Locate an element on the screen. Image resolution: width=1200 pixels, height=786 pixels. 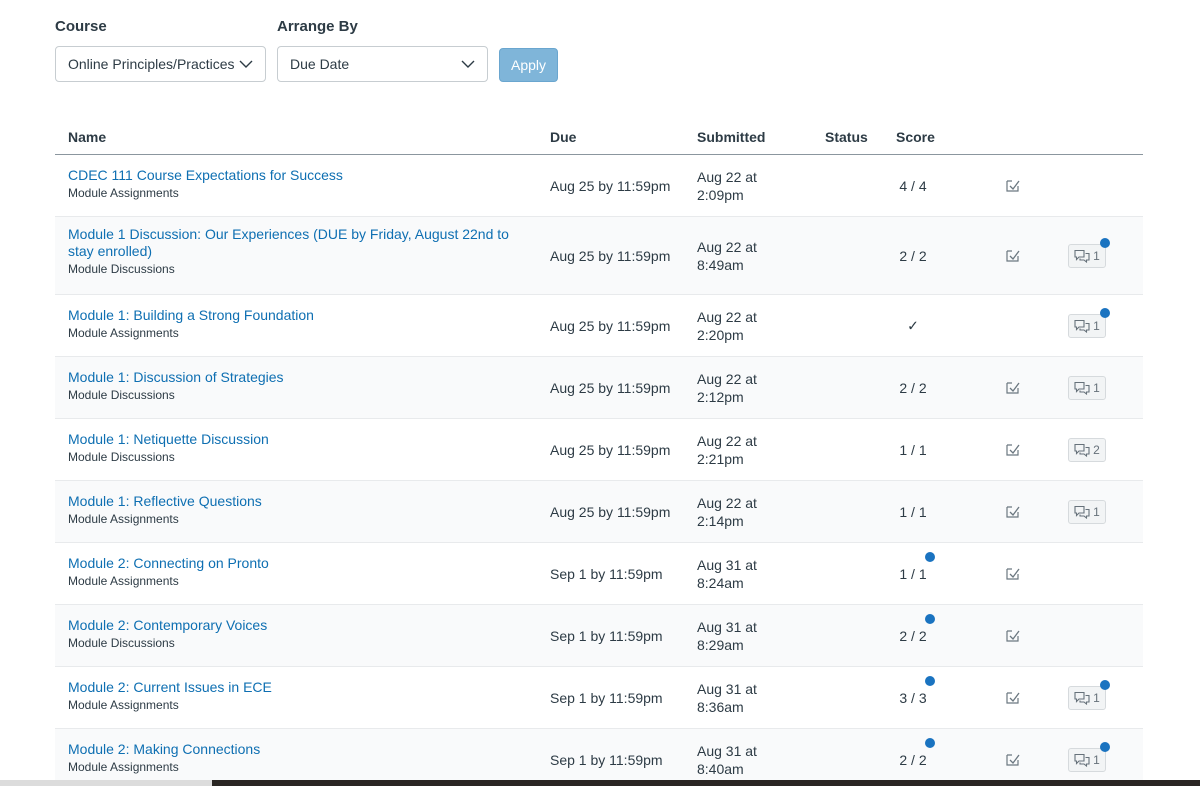
comments-button: 2 is located at coordinates (1087, 449).